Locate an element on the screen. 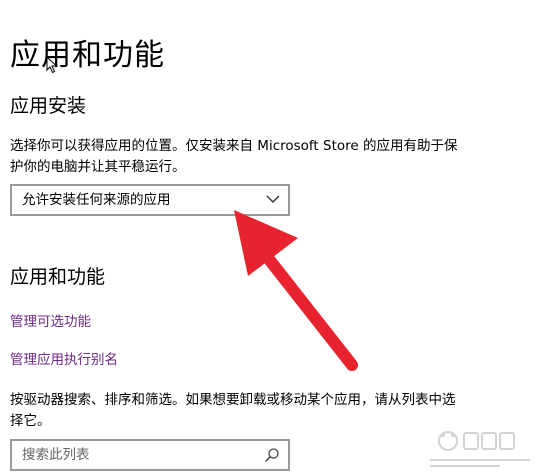 Image resolution: width=547 pixels, height=476 pixels. search-input is located at coordinates (137, 455).